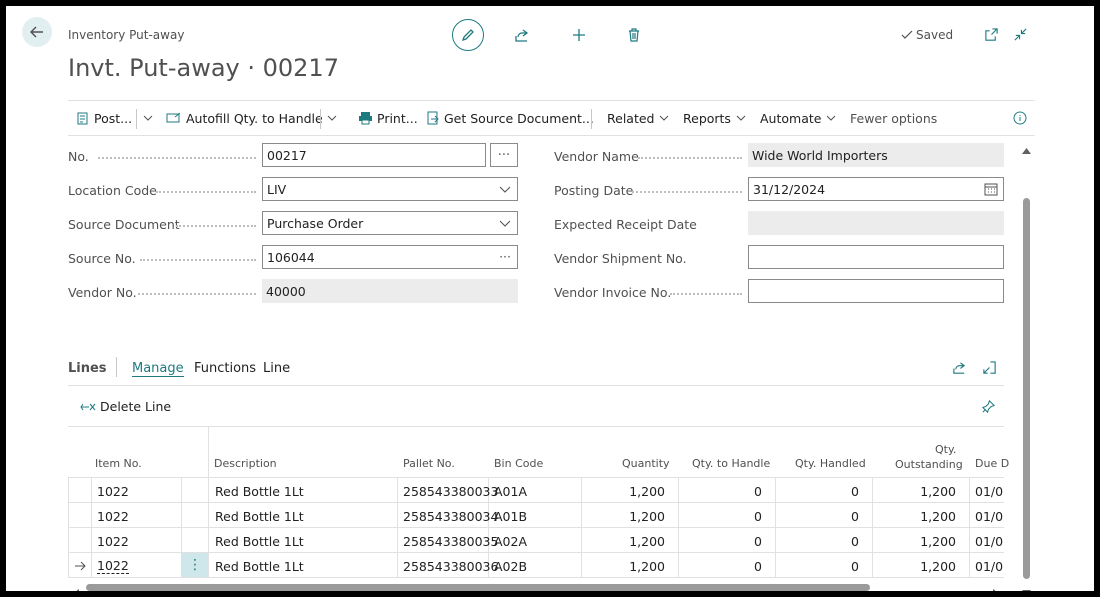  What do you see at coordinates (991, 34) in the screenshot?
I see `open-new-window-button` at bounding box center [991, 34].